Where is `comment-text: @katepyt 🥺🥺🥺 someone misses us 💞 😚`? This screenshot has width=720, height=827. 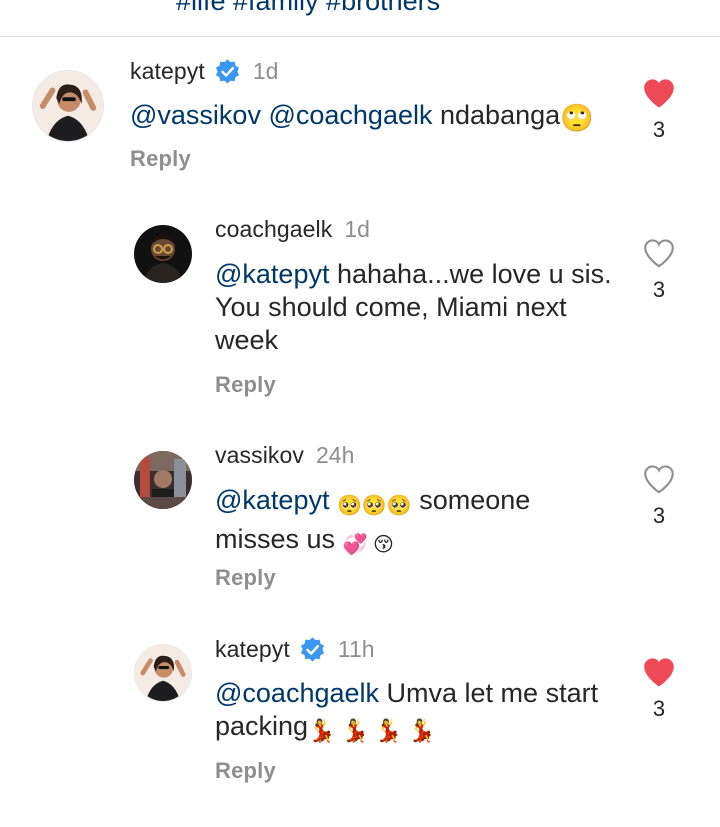
comment-text: @katepyt 🥺🥺🥺 someone misses us 💞 😚 is located at coordinates (425, 523).